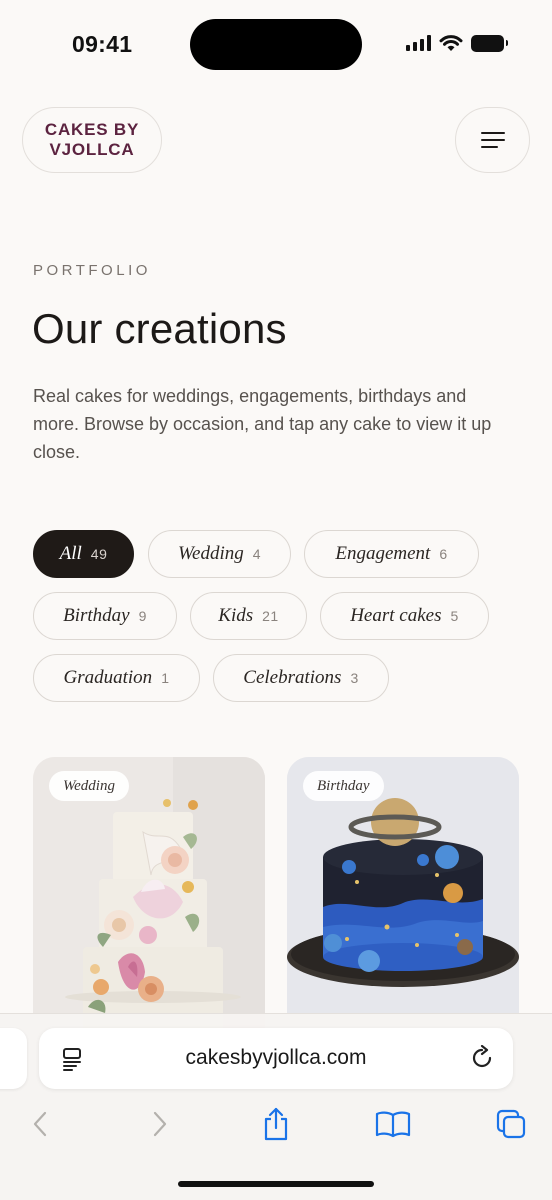 This screenshot has width=552, height=1200. I want to click on filter-chip-heart-cakes: Heart cakes 5, so click(404, 616).